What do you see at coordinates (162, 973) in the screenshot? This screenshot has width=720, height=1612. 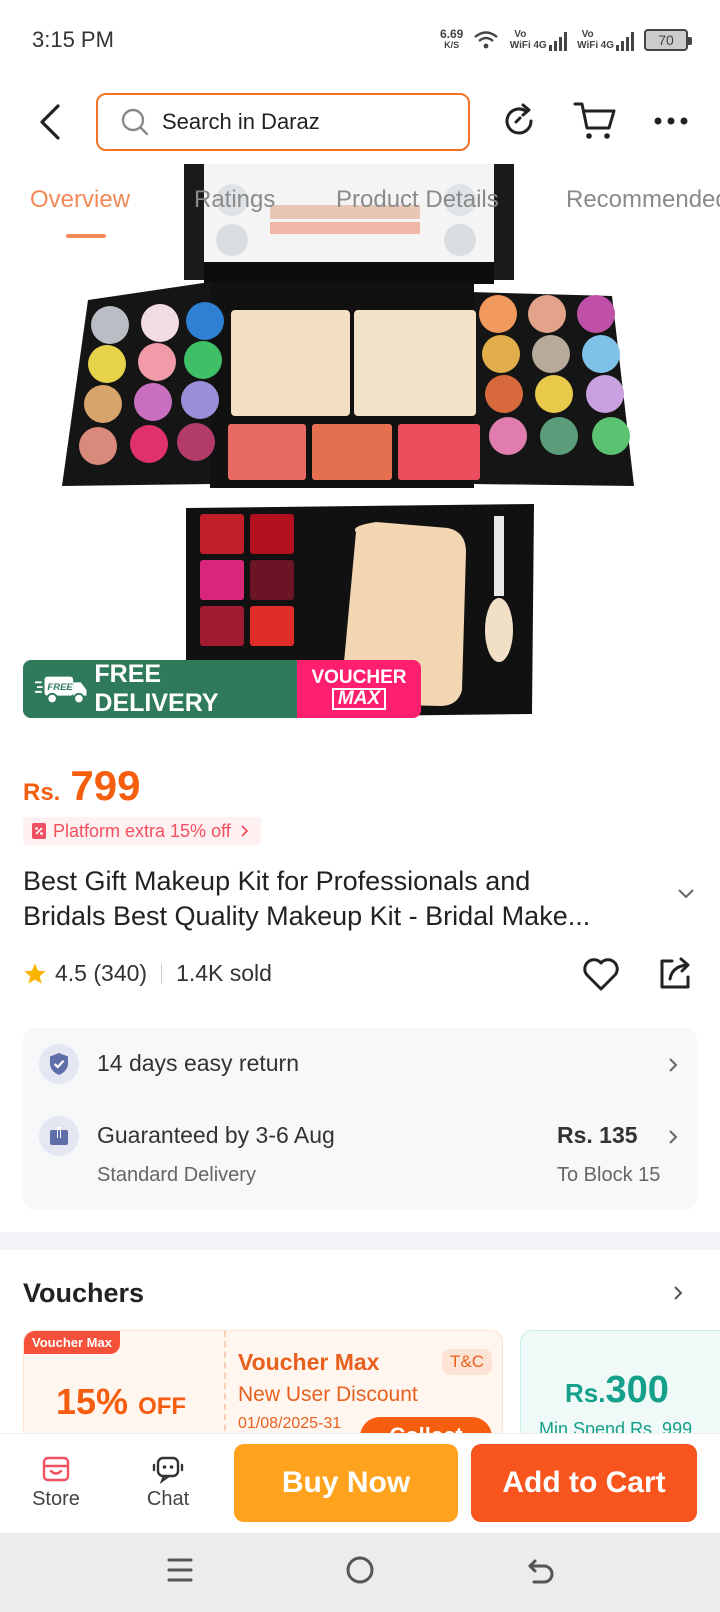 I see `rating-divider` at bounding box center [162, 973].